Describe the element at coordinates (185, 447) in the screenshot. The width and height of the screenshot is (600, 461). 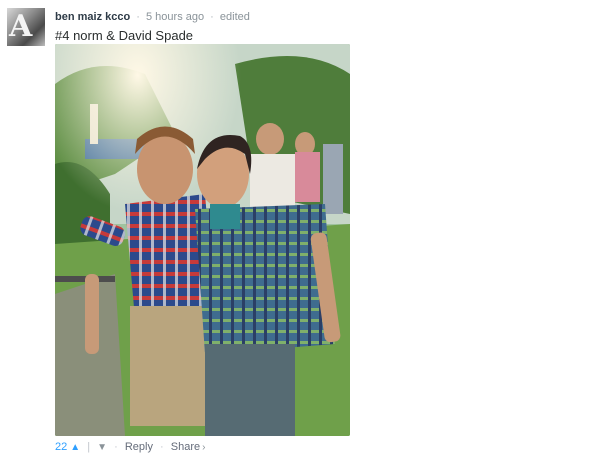
I see `share-button: Share` at that location.